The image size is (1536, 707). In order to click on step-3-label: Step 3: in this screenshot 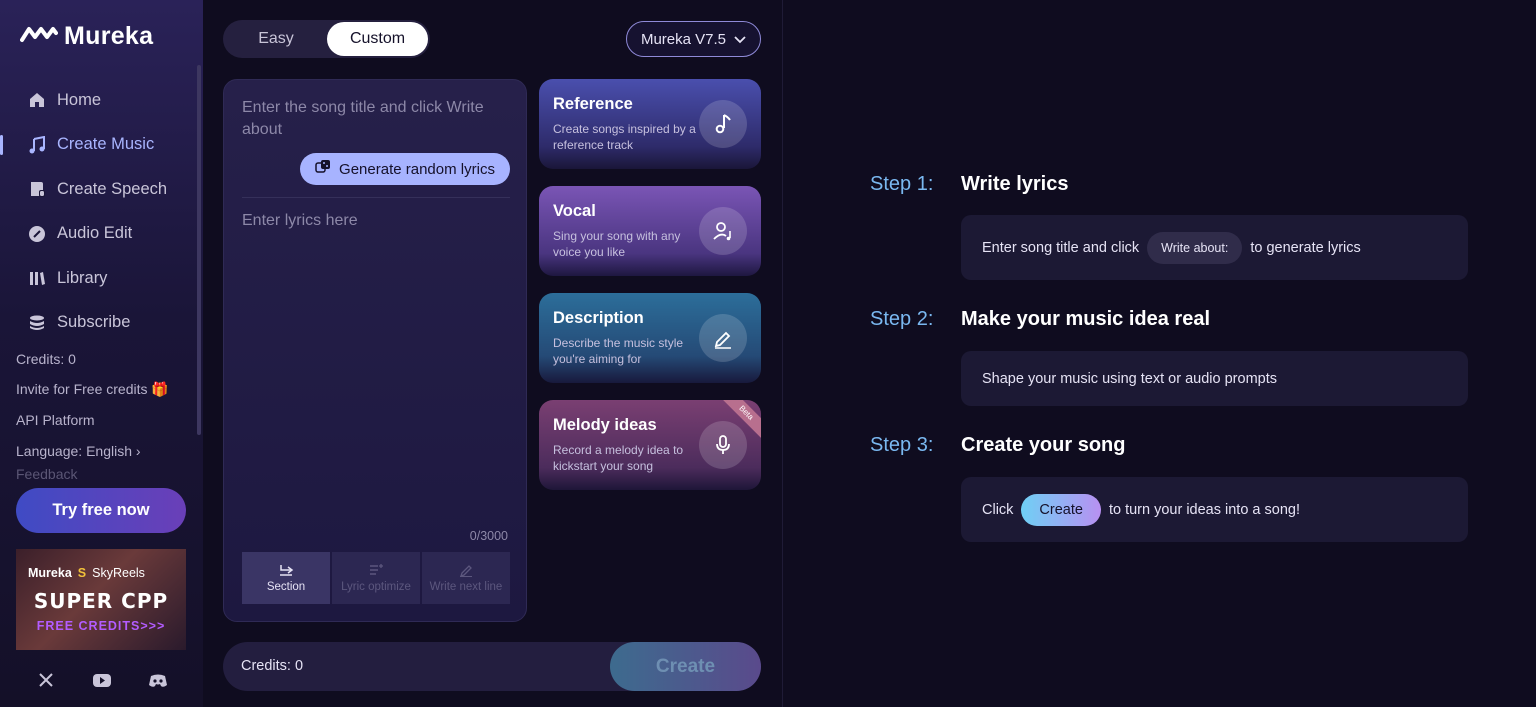, I will do `click(902, 445)`.